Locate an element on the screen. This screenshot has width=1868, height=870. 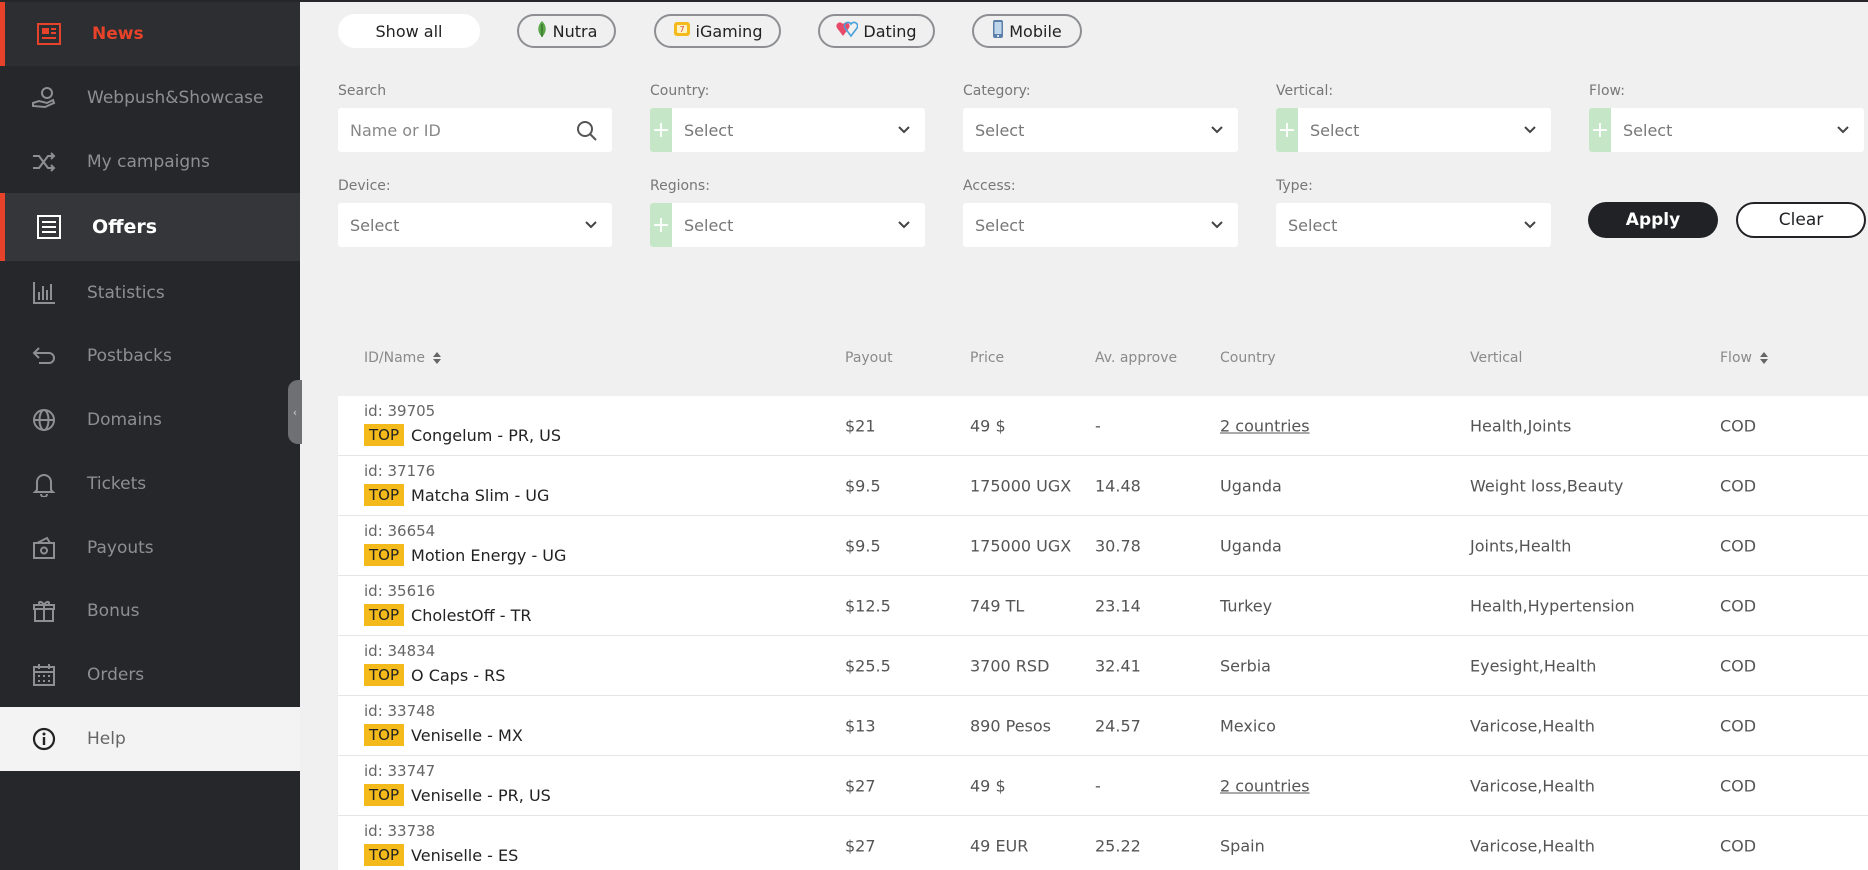
sidebar-item-label: News is located at coordinates (118, 34).